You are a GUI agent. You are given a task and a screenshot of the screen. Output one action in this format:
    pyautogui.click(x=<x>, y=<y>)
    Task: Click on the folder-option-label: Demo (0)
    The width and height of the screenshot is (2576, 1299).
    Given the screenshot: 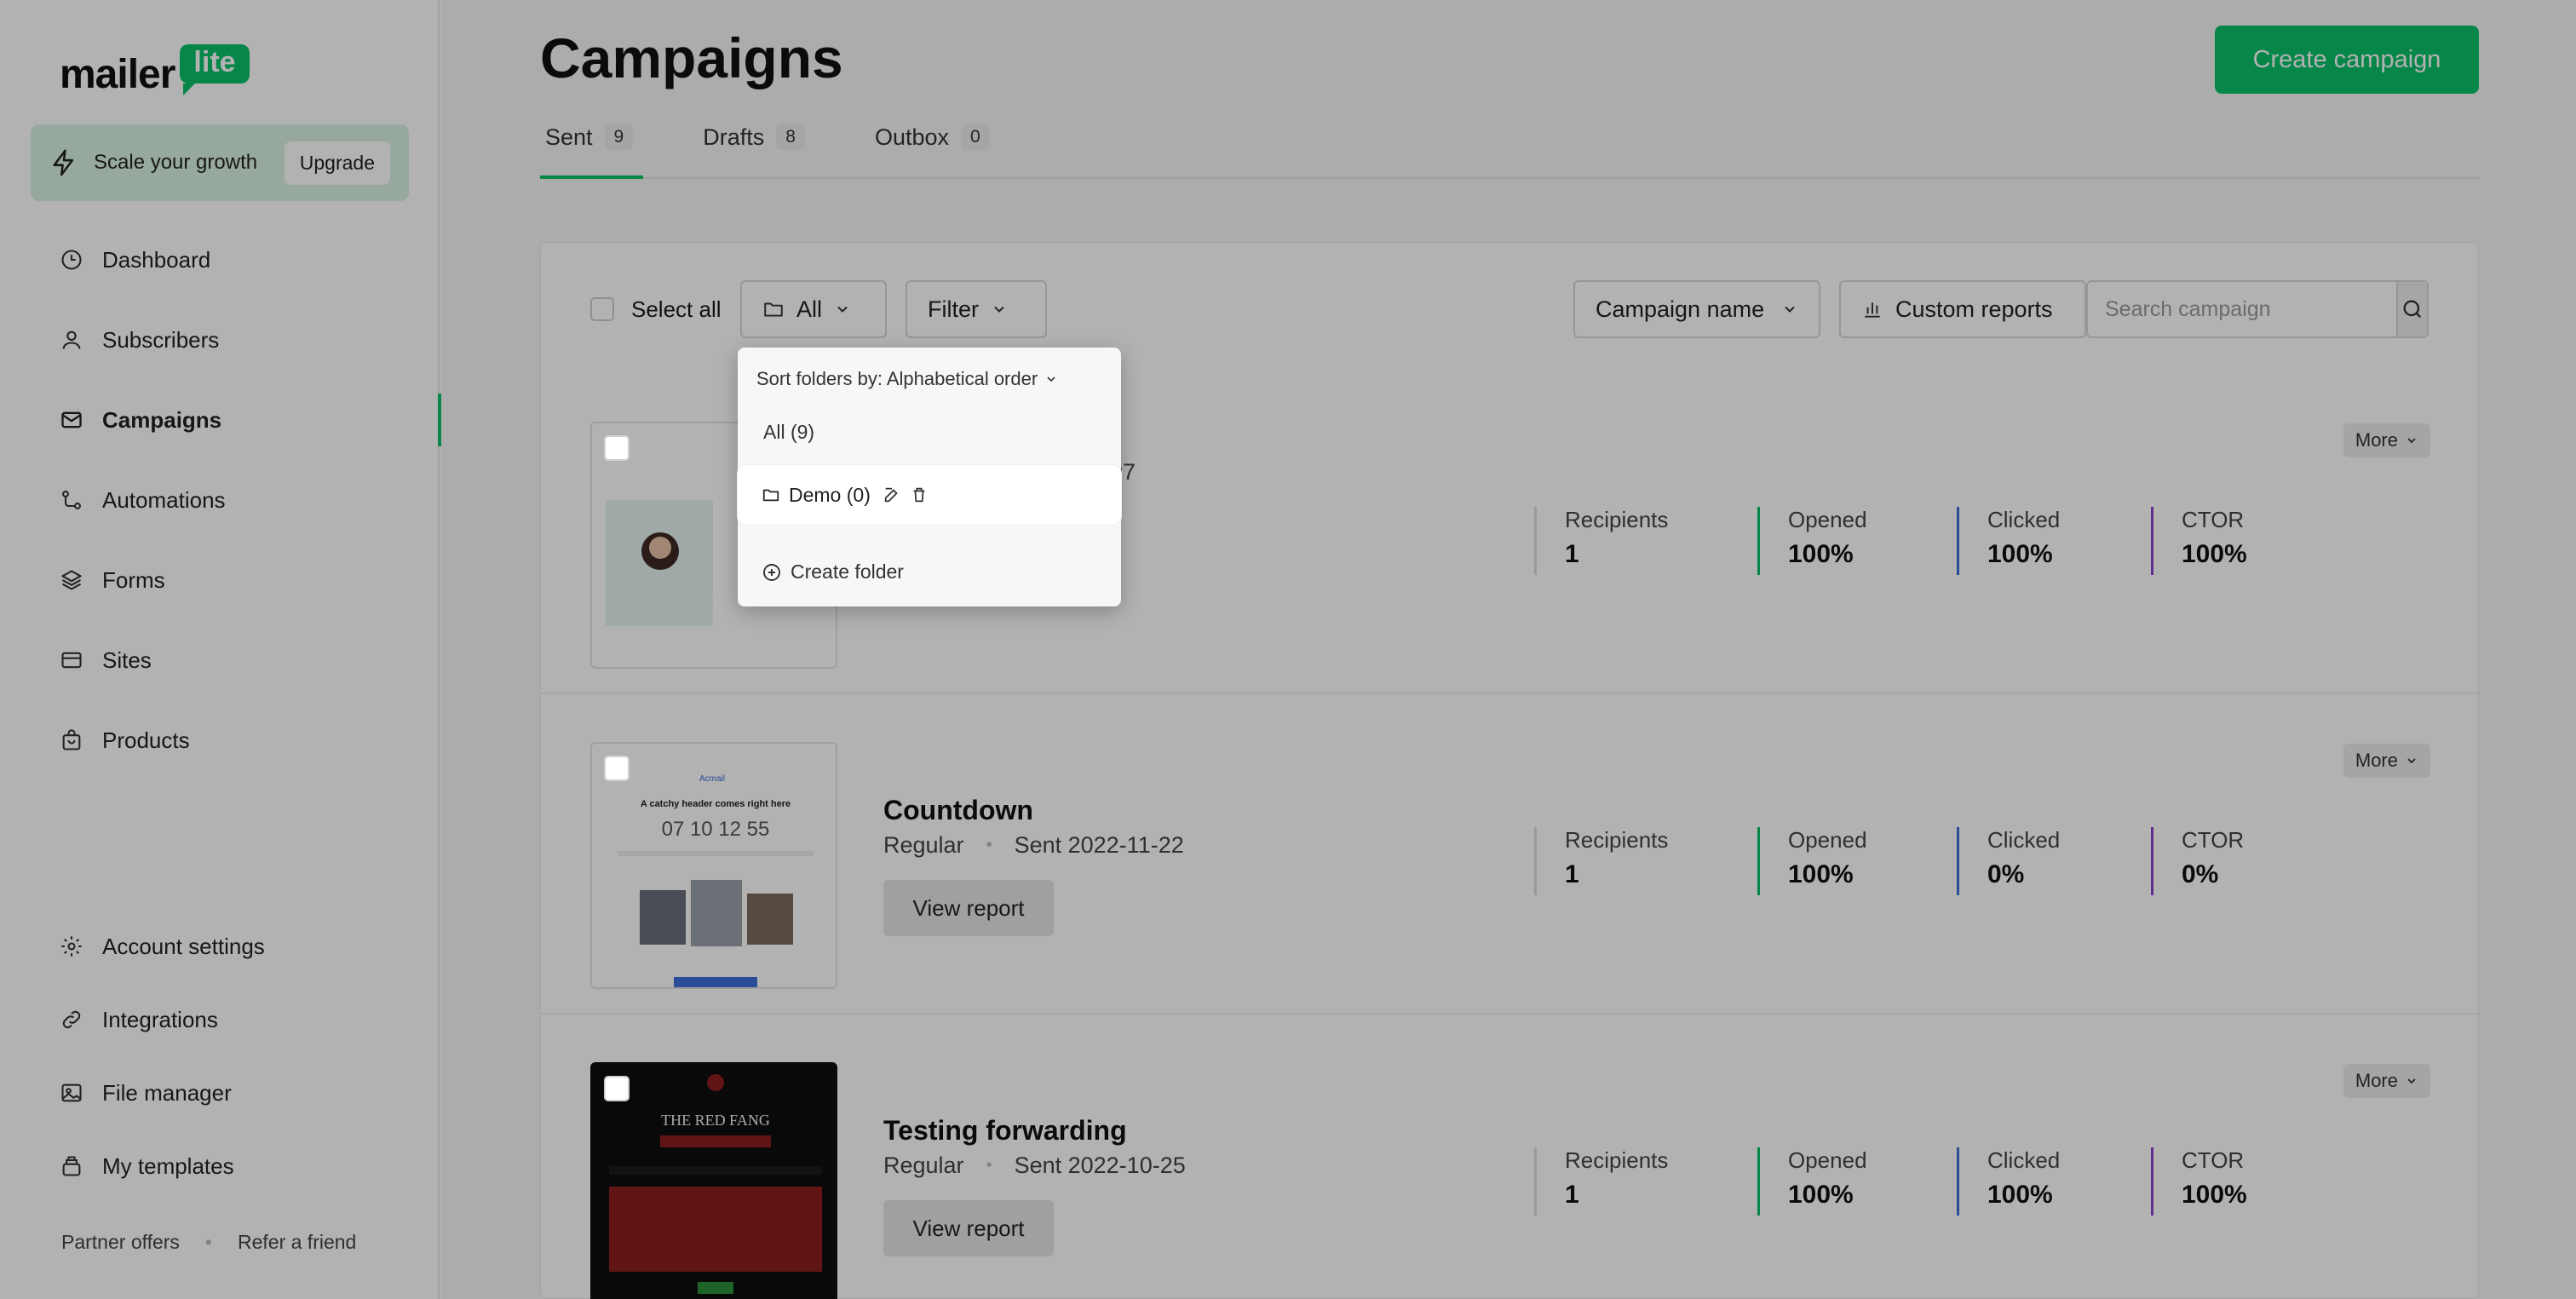 What is the action you would take?
    pyautogui.click(x=830, y=494)
    